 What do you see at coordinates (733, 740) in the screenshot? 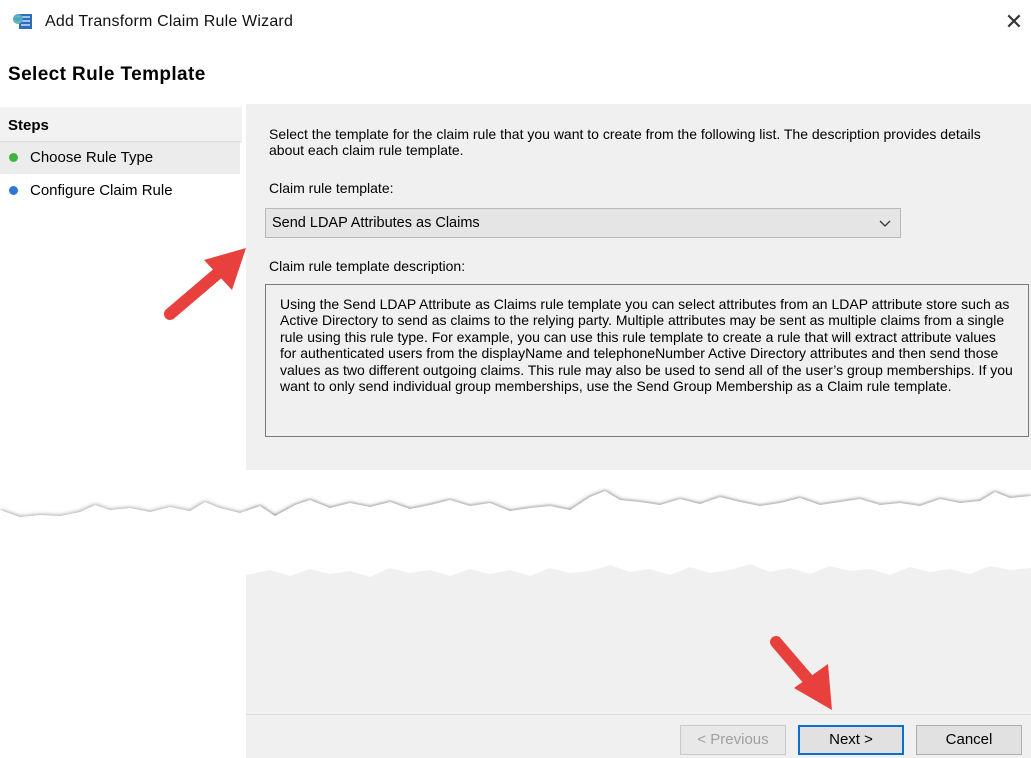
I see `previous-button: < Previous` at bounding box center [733, 740].